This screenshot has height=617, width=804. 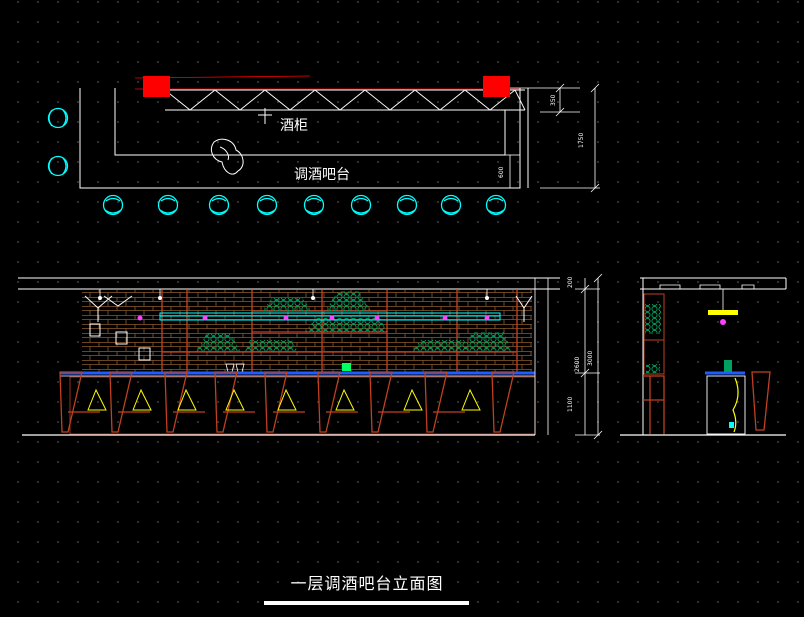 I want to click on plan-stools, so click(x=277, y=161).